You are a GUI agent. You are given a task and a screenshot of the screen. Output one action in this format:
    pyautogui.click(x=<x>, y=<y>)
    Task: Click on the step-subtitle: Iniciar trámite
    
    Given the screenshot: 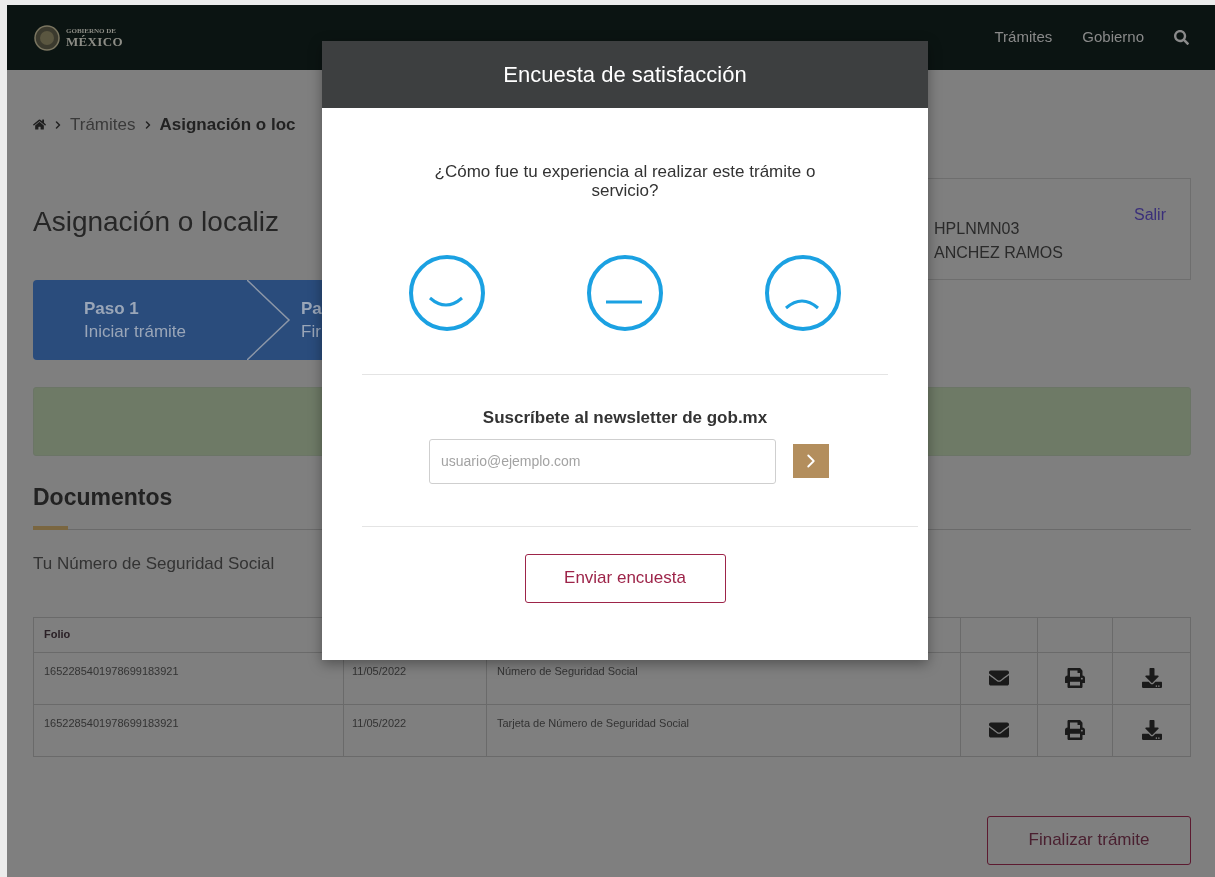 What is the action you would take?
    pyautogui.click(x=136, y=331)
    